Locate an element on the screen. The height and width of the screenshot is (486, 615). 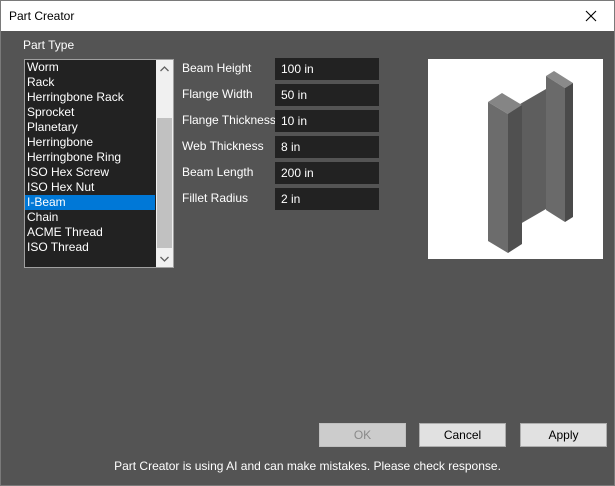
beam-length-label: Beam Length is located at coordinates (218, 172).